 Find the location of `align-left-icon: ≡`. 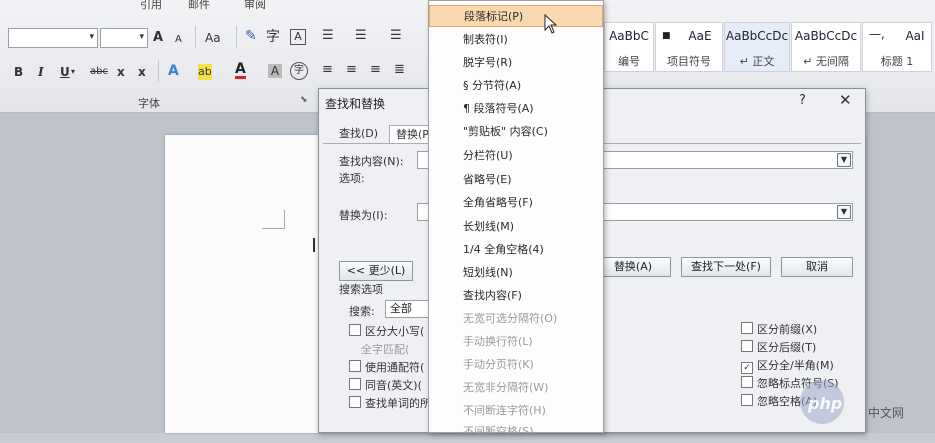

align-left-icon: ≡ is located at coordinates (327, 70).